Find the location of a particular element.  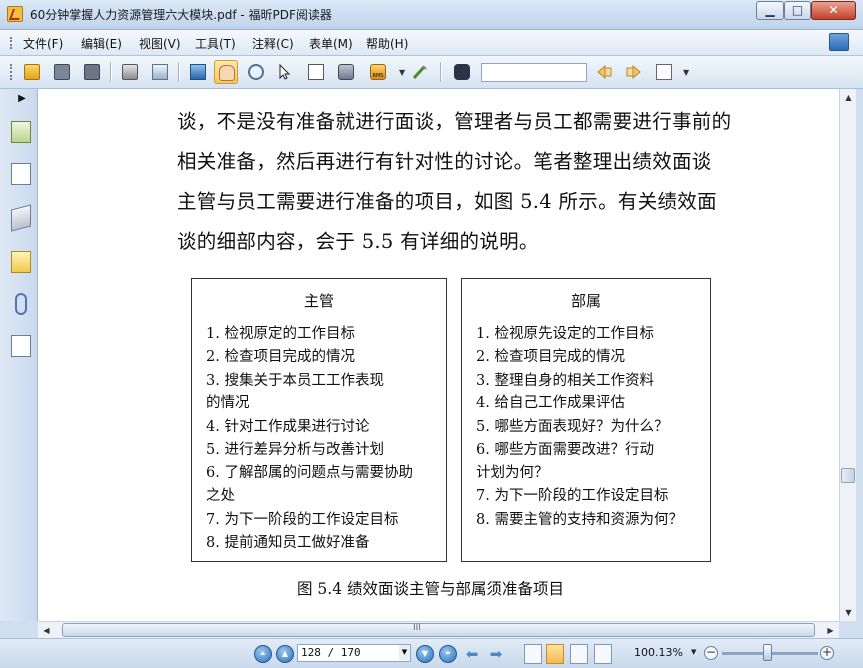

horizontal-scroll-thumb is located at coordinates (438, 630).